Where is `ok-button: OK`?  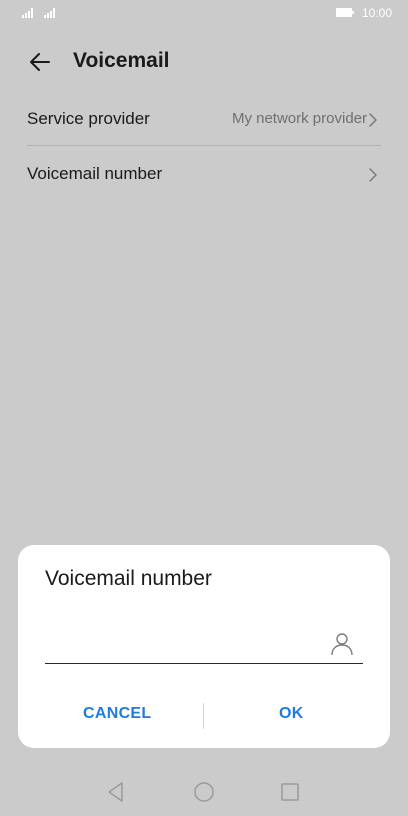
ok-button: OK is located at coordinates (291, 714).